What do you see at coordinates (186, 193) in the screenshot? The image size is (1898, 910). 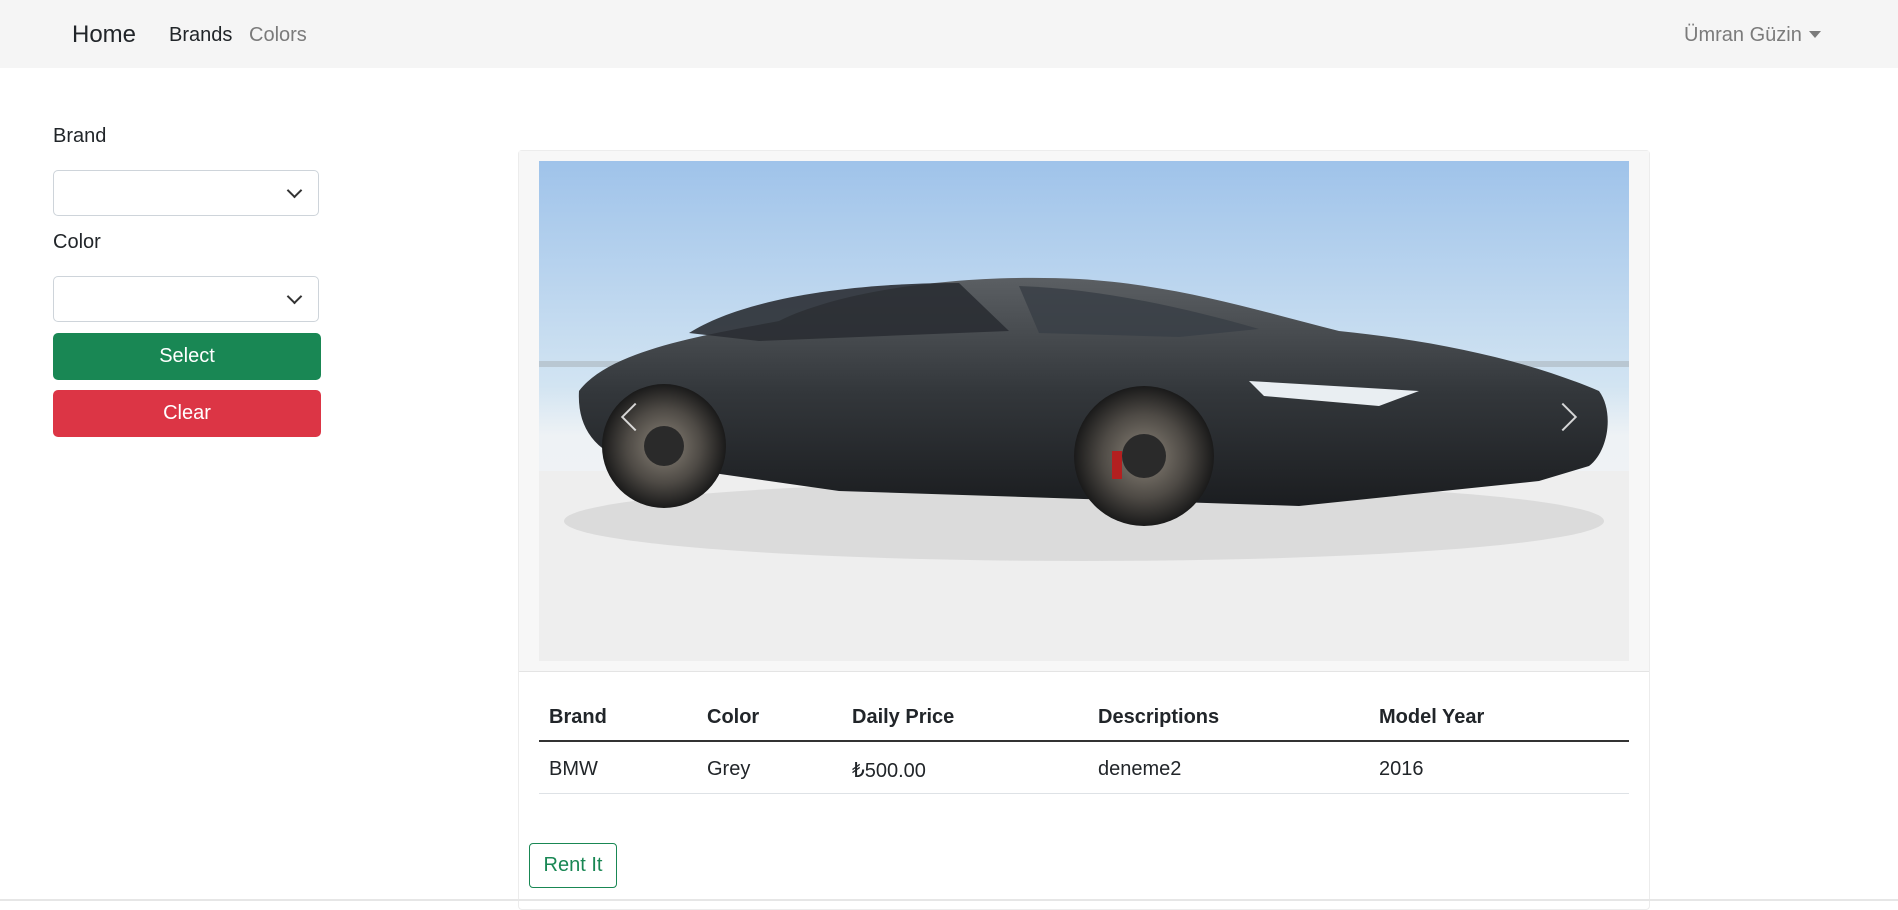 I see `brand-select` at bounding box center [186, 193].